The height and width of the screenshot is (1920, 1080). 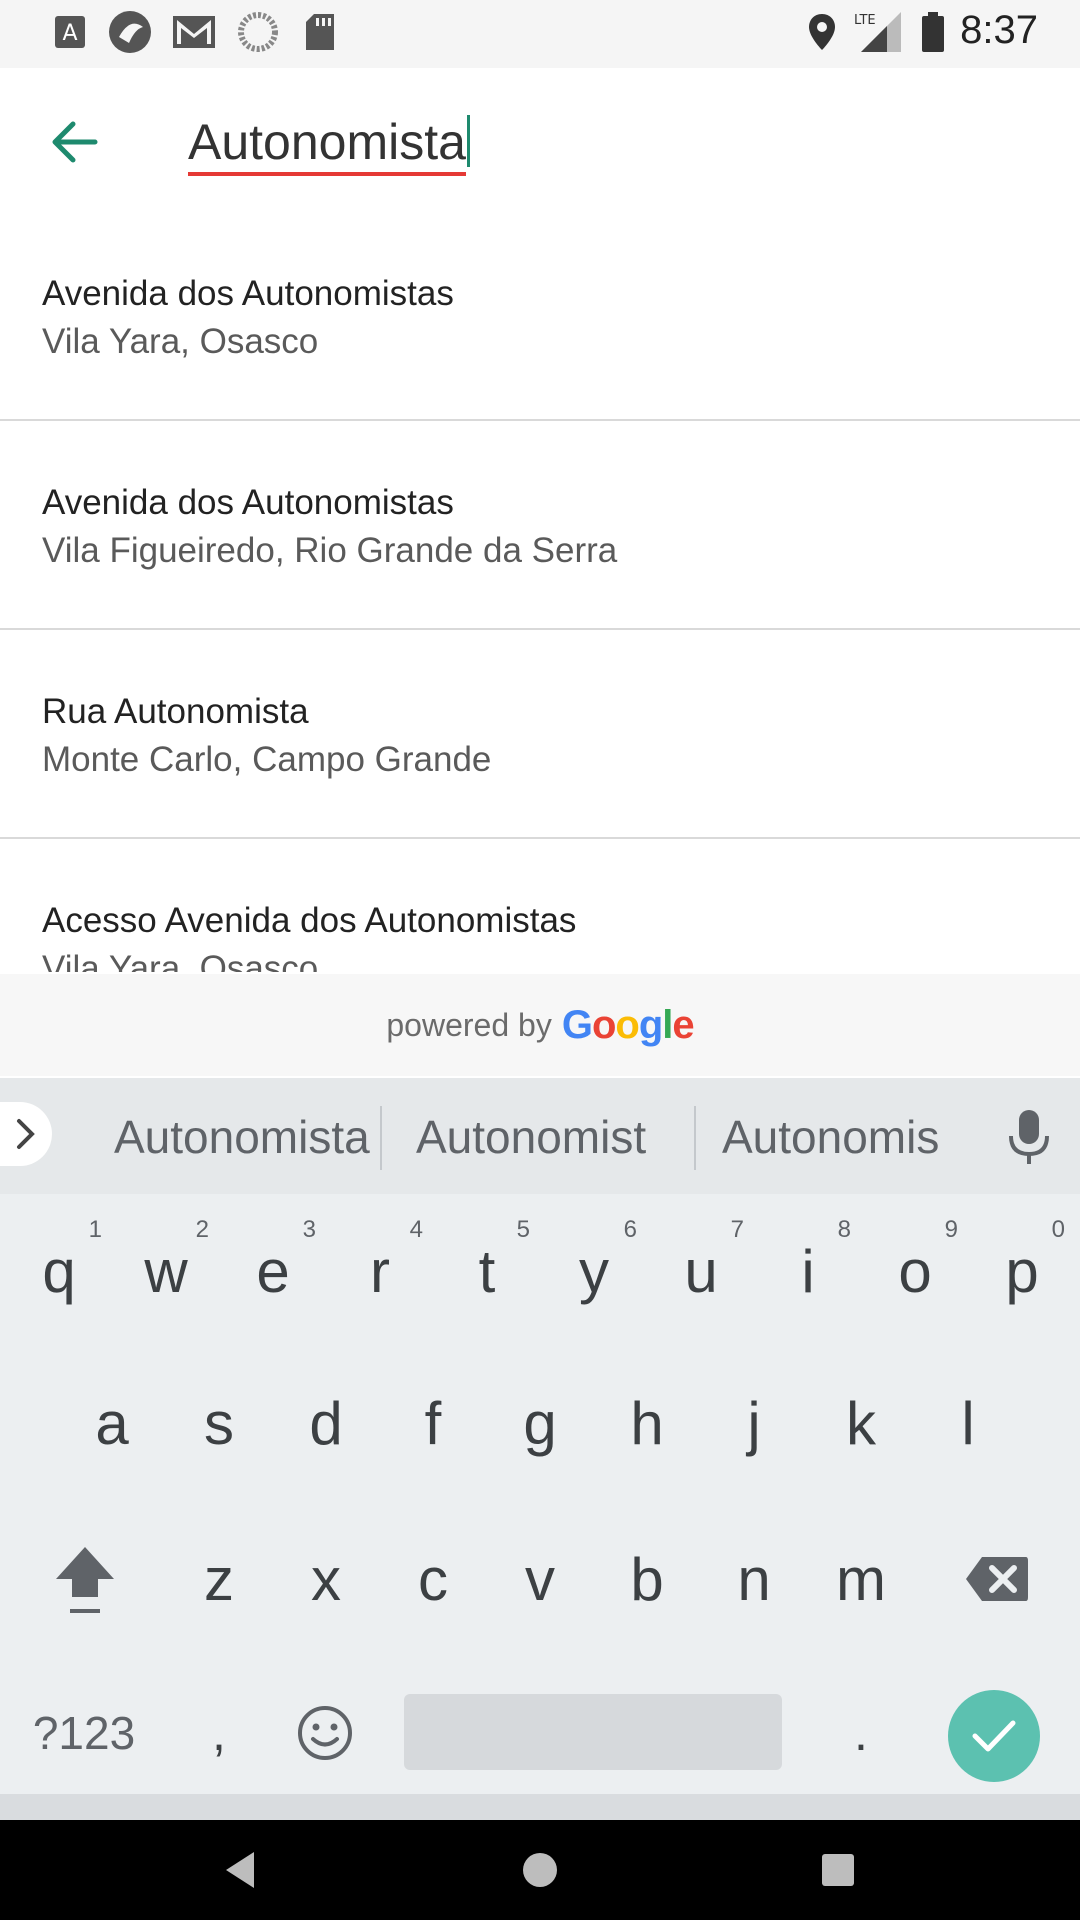 What do you see at coordinates (320, 32) in the screenshot?
I see `sd-card-icon` at bounding box center [320, 32].